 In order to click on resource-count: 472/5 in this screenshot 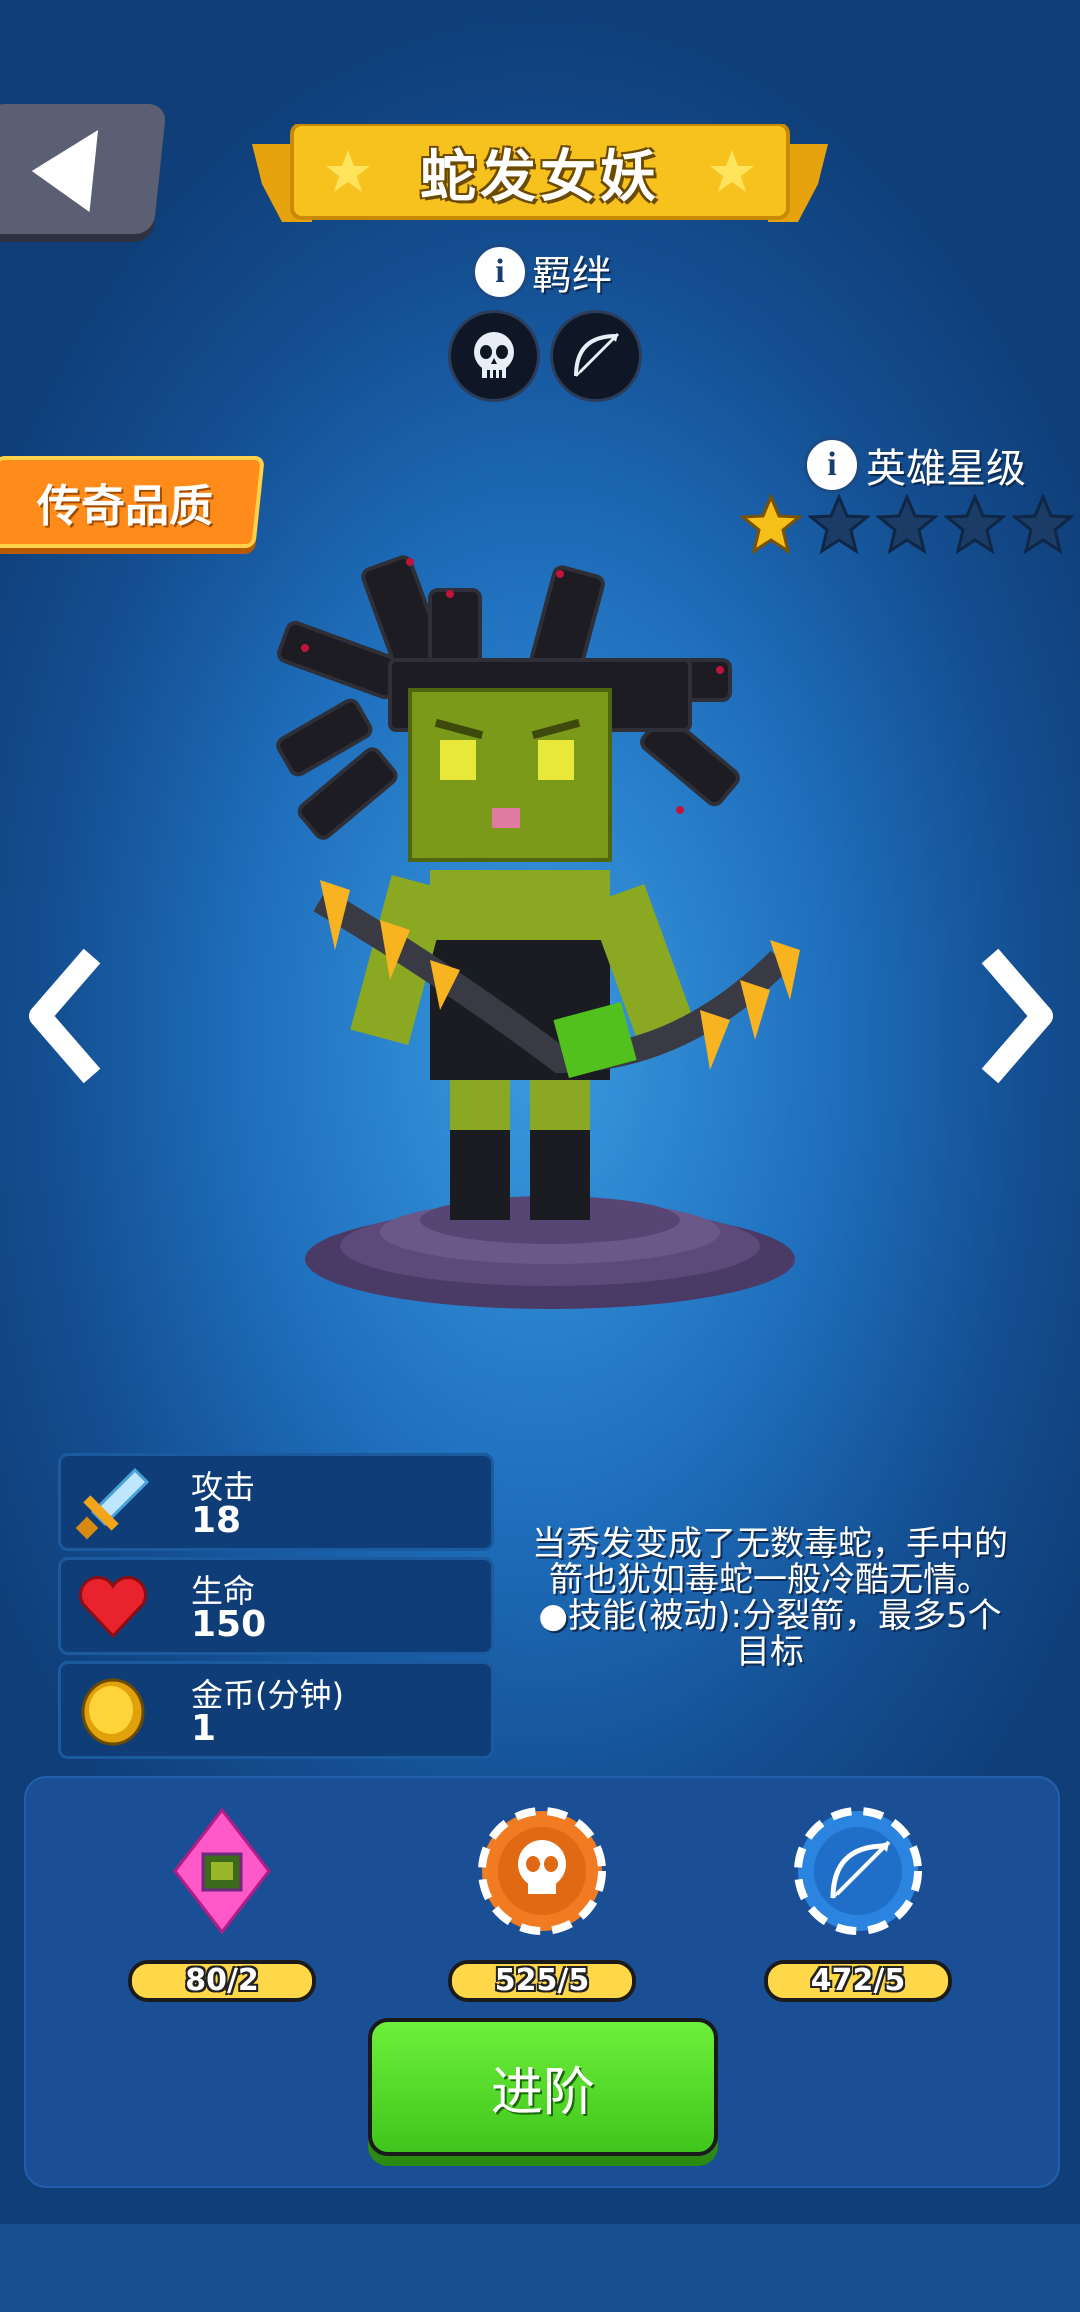, I will do `click(858, 1980)`.